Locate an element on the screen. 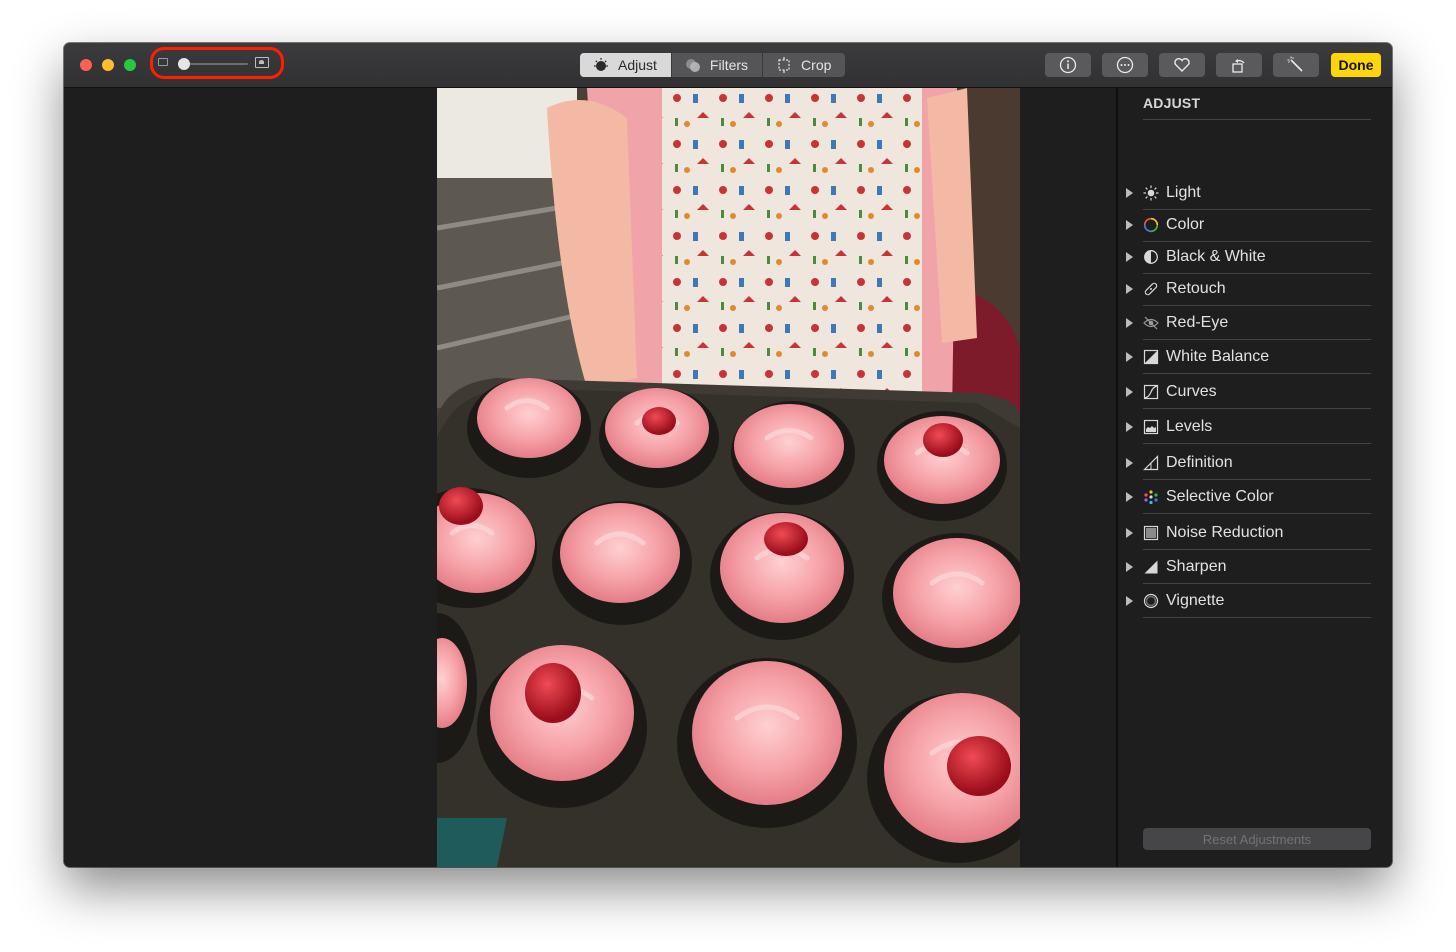  rotate-button is located at coordinates (1239, 65).